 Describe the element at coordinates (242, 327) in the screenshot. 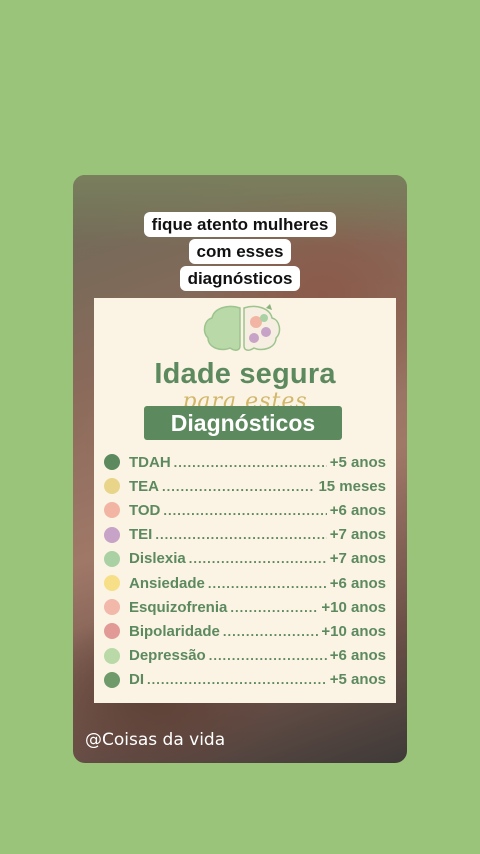

I see `brain-puzzle-icon` at that location.